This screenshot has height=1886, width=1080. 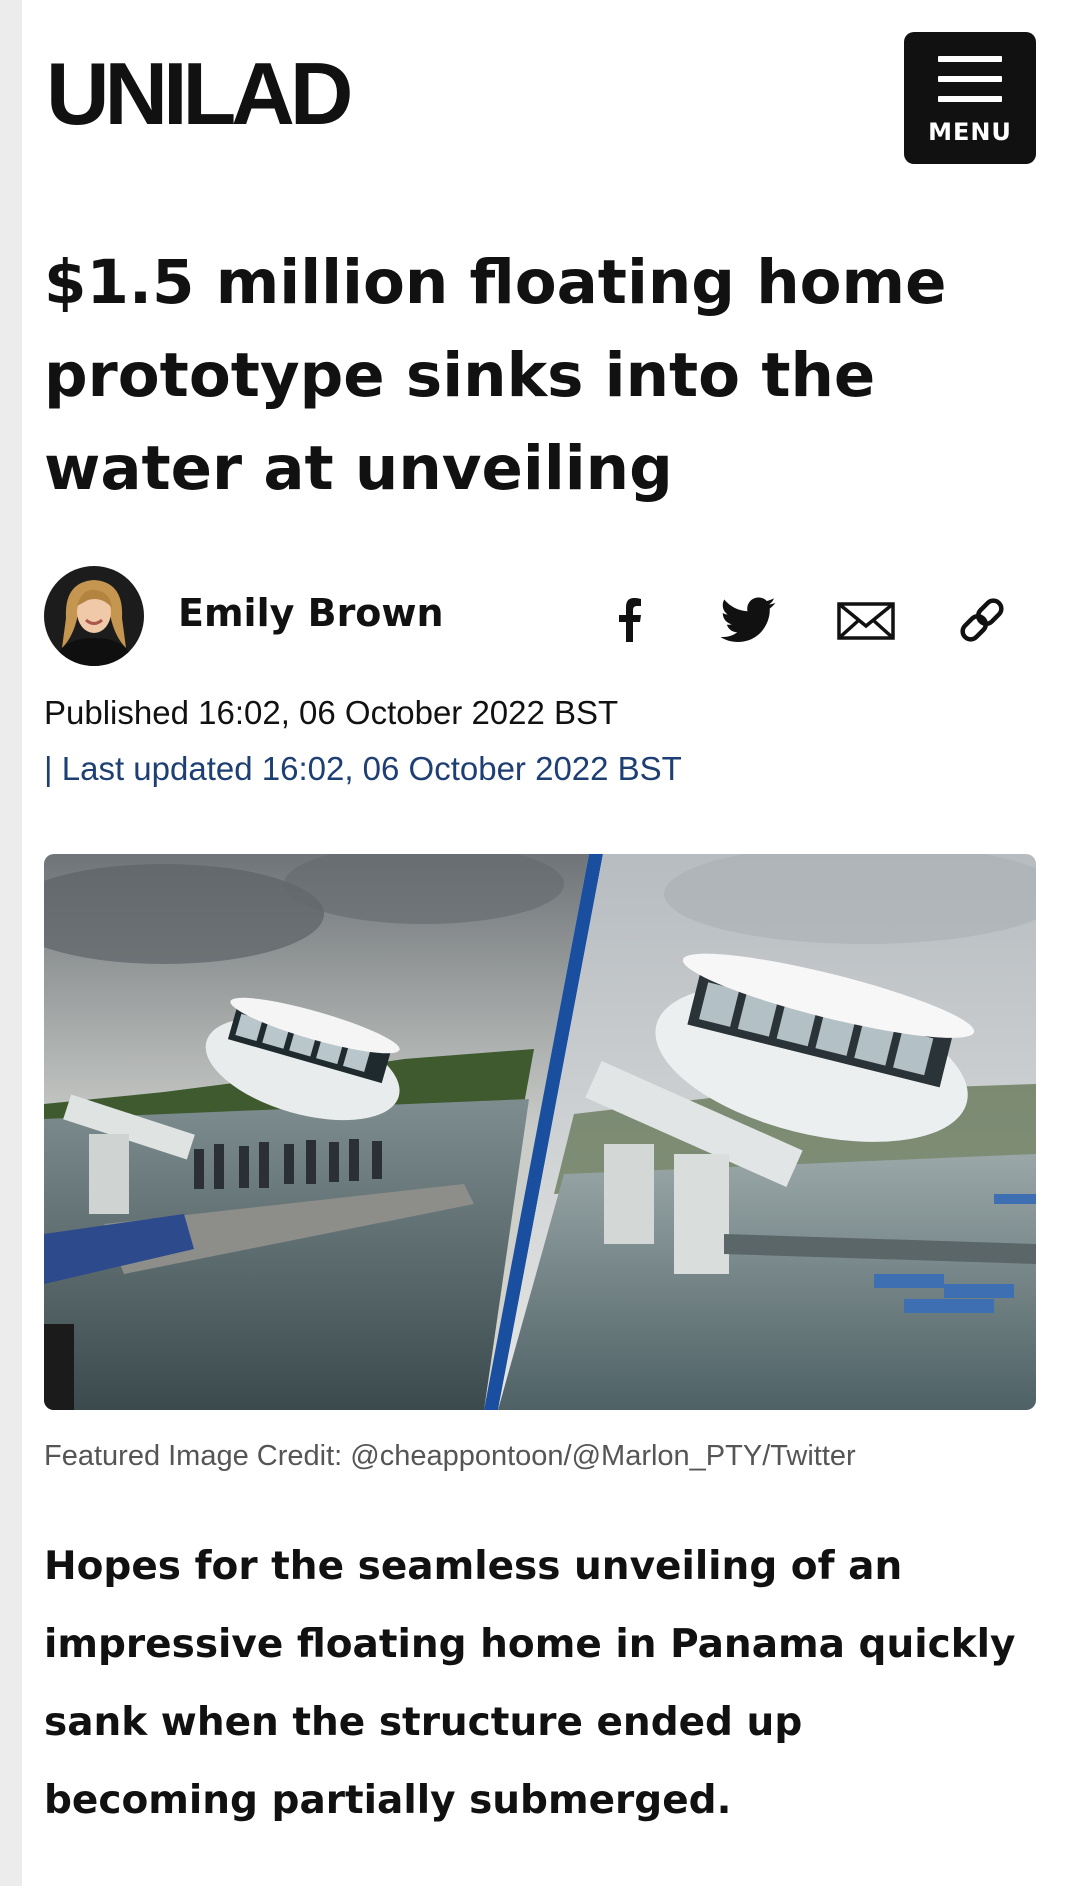 I want to click on facebook-icon, so click(x=630, y=620).